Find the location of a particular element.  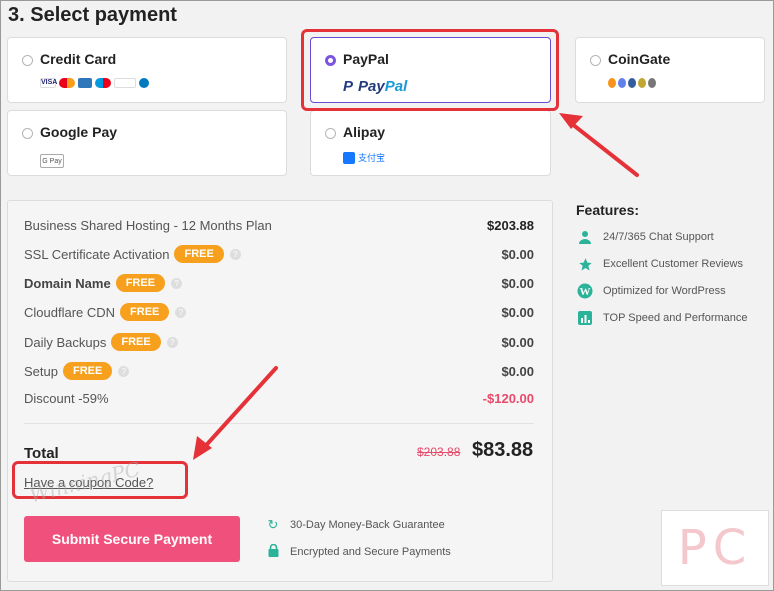

line-label: Discount -59% is located at coordinates (66, 398).